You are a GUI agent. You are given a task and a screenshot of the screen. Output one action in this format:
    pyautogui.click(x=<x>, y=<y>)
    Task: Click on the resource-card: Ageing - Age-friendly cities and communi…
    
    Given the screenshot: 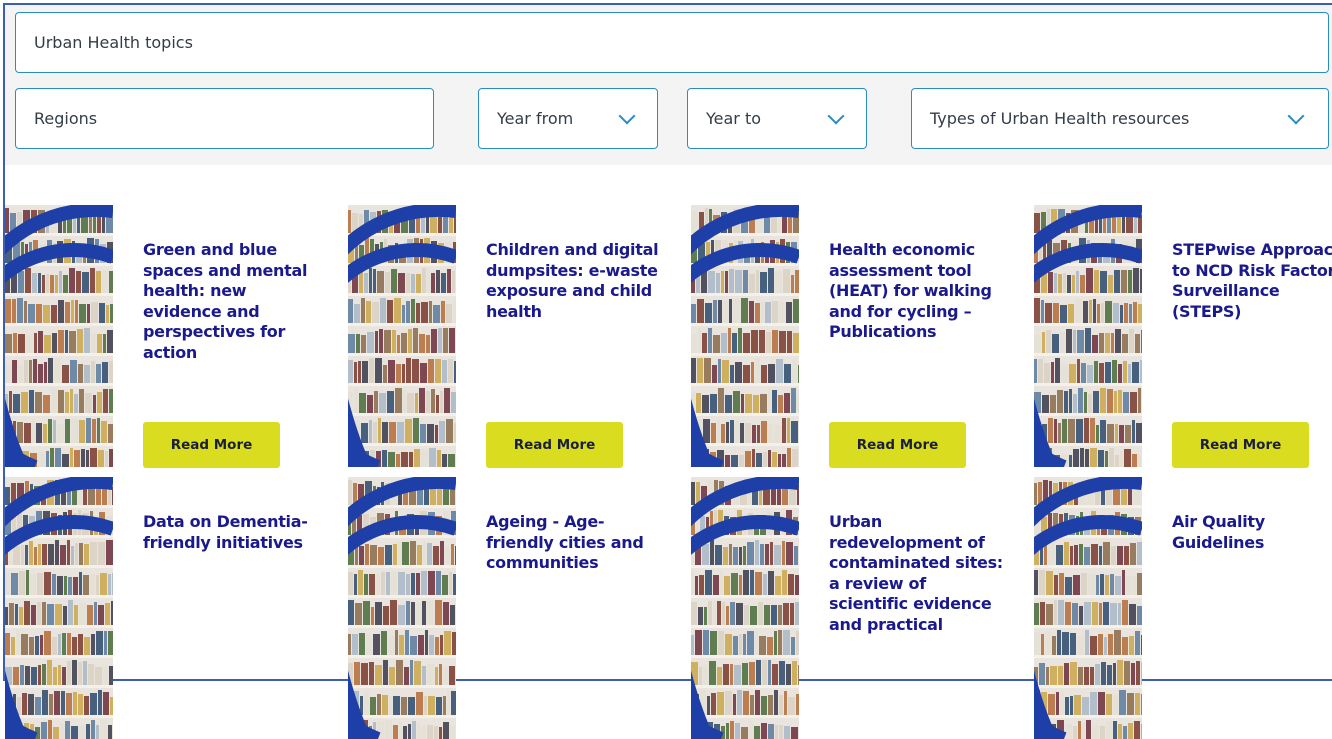 What is the action you would take?
    pyautogui.click(x=519, y=608)
    